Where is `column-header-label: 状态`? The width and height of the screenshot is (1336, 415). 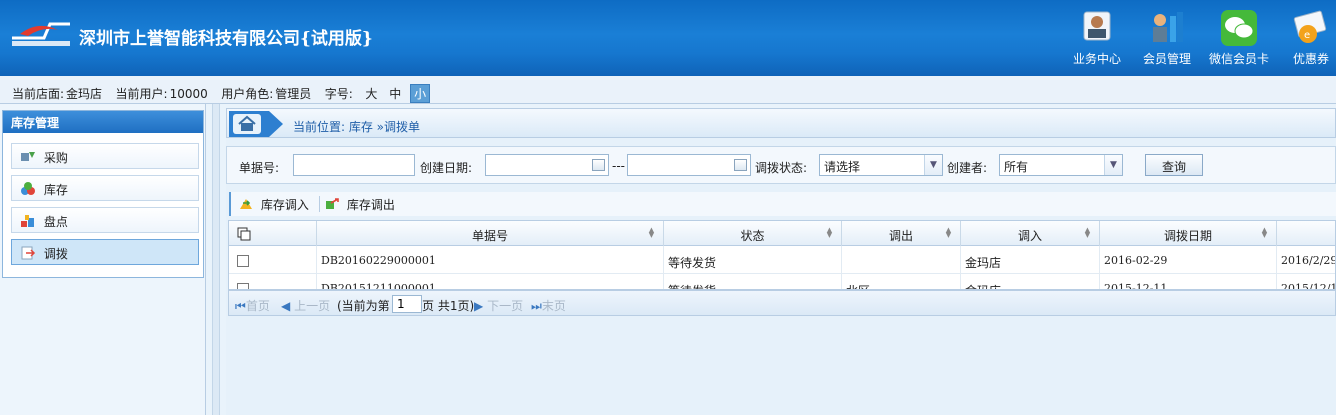 column-header-label: 状态 is located at coordinates (752, 236).